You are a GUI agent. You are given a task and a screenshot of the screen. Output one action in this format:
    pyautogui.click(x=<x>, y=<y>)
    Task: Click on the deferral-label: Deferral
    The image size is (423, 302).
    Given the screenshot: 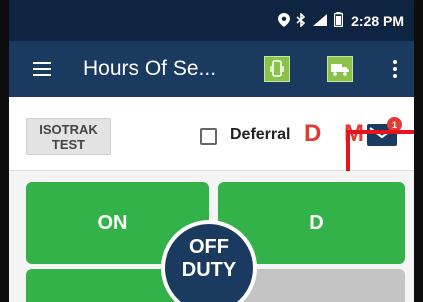 What is the action you would take?
    pyautogui.click(x=260, y=134)
    